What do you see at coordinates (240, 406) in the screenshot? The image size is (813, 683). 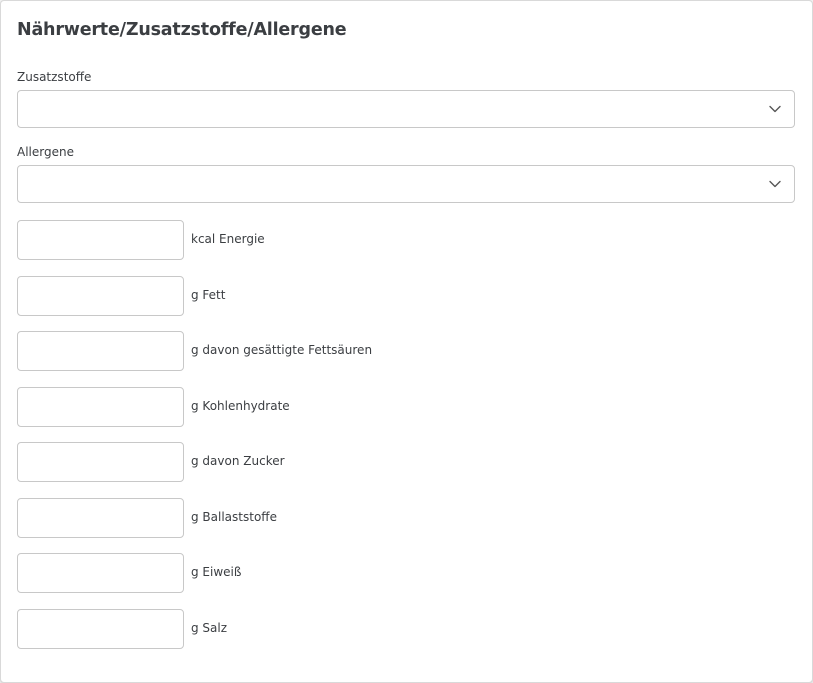 I see `carbohydrates-label: g Kohlenhydrate` at bounding box center [240, 406].